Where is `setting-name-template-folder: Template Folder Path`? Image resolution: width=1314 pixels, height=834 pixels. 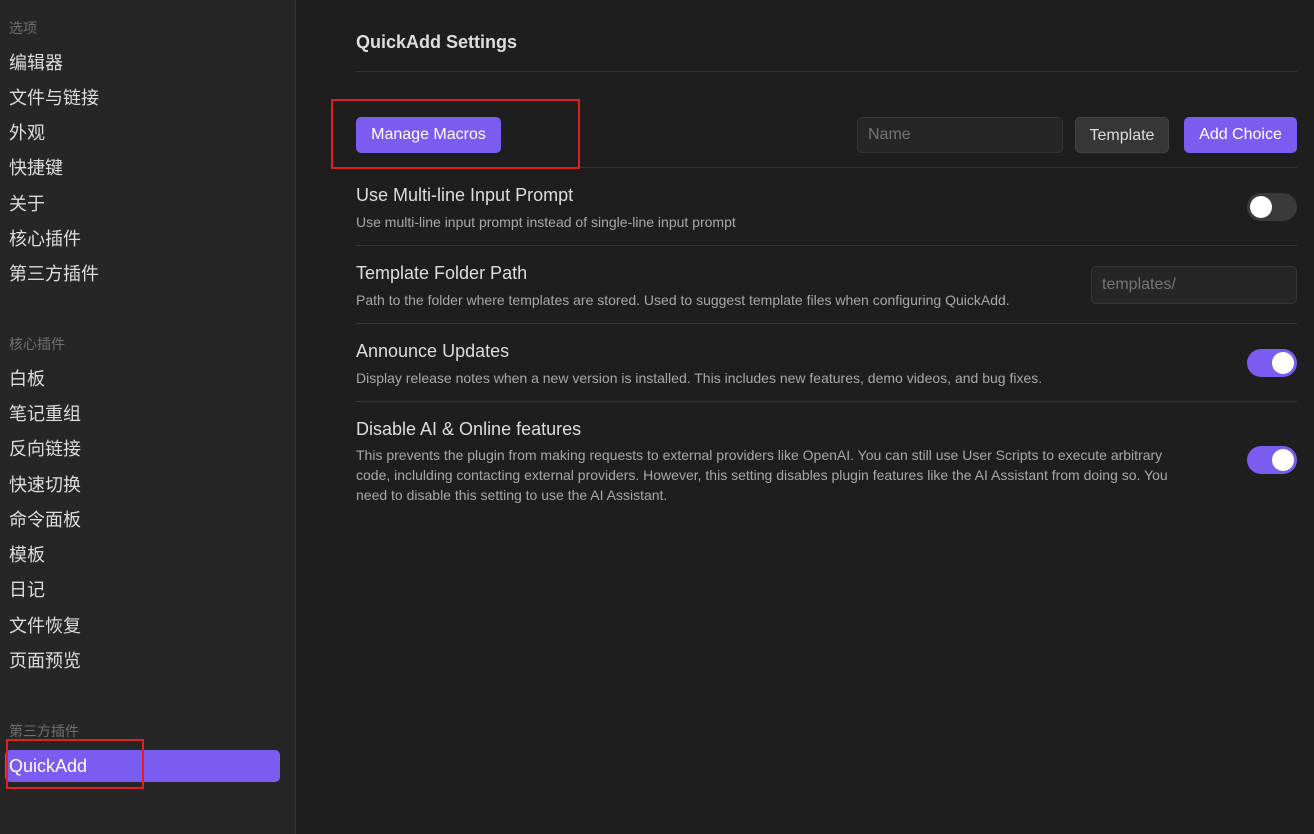 setting-name-template-folder: Template Folder Path is located at coordinates (442, 273).